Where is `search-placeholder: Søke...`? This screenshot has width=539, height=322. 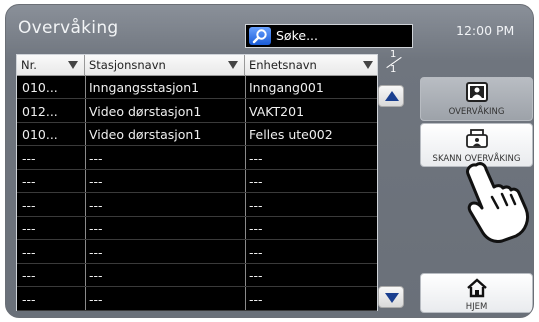
search-placeholder: Søke... is located at coordinates (297, 35).